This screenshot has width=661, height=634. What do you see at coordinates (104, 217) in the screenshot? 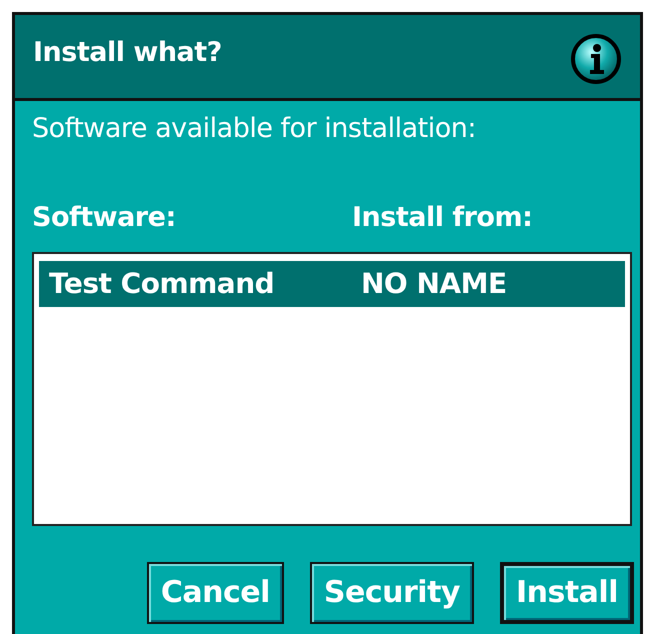
I see `column-header: Software:` at bounding box center [104, 217].